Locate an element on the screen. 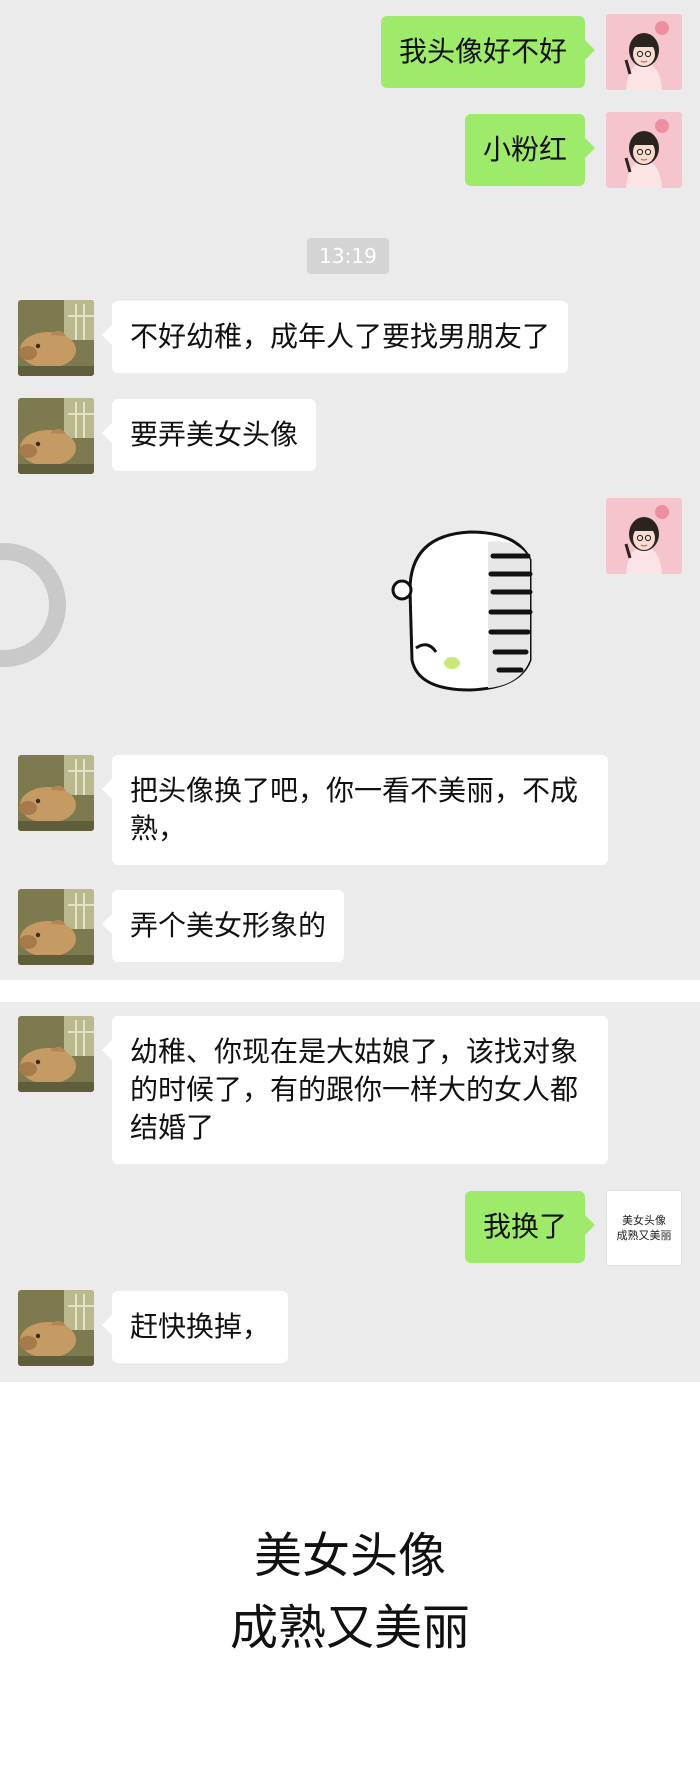 The width and height of the screenshot is (700, 1787). message-bubble-other: 把头像换了吧，你一看不美丽，不成熟， is located at coordinates (355, 810).